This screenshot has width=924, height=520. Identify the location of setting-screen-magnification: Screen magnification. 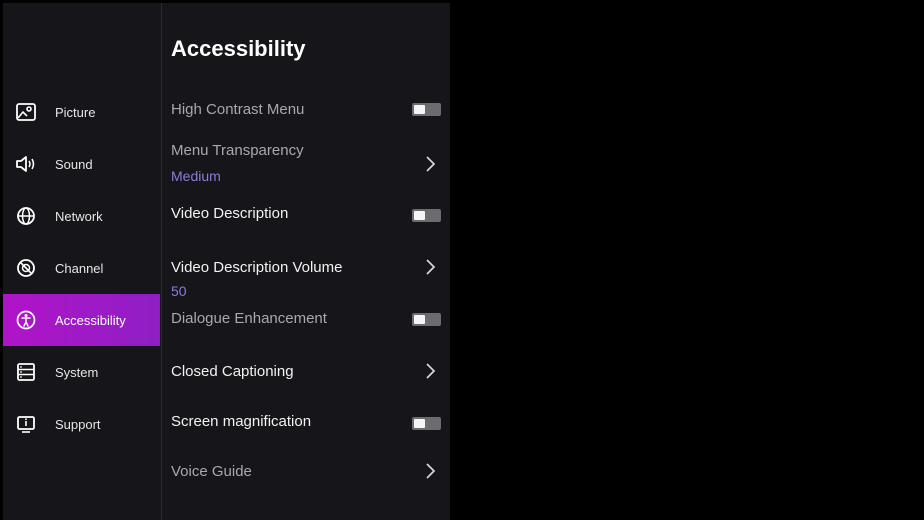
(310, 424).